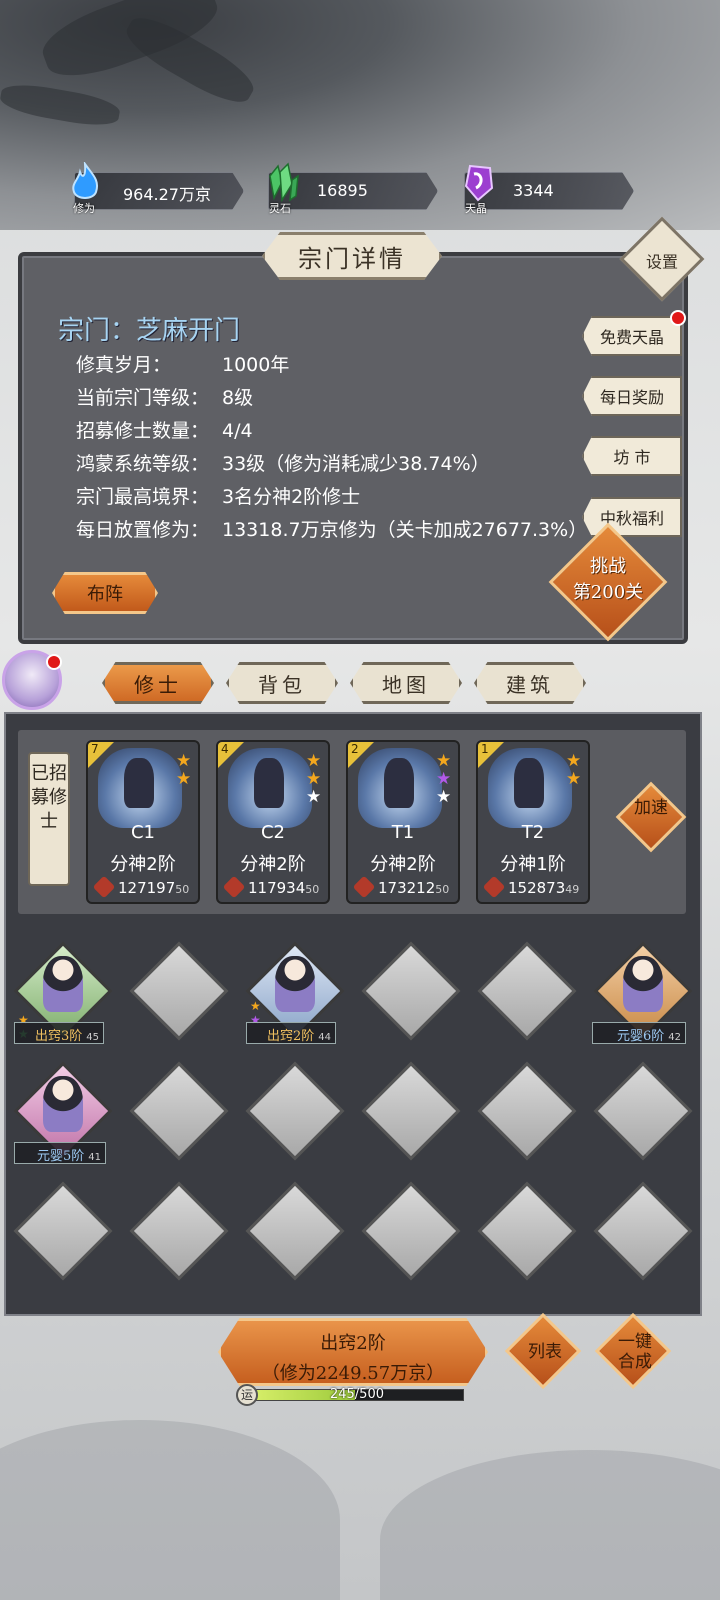  Describe the element at coordinates (479, 183) in the screenshot. I see `purple-gem-icon` at that location.